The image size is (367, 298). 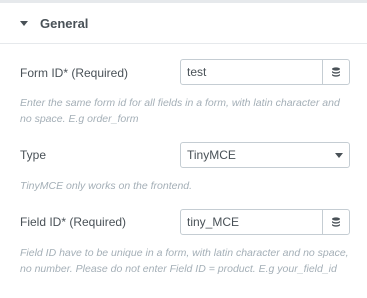 What do you see at coordinates (339, 155) in the screenshot?
I see `chevron-down-icon` at bounding box center [339, 155].